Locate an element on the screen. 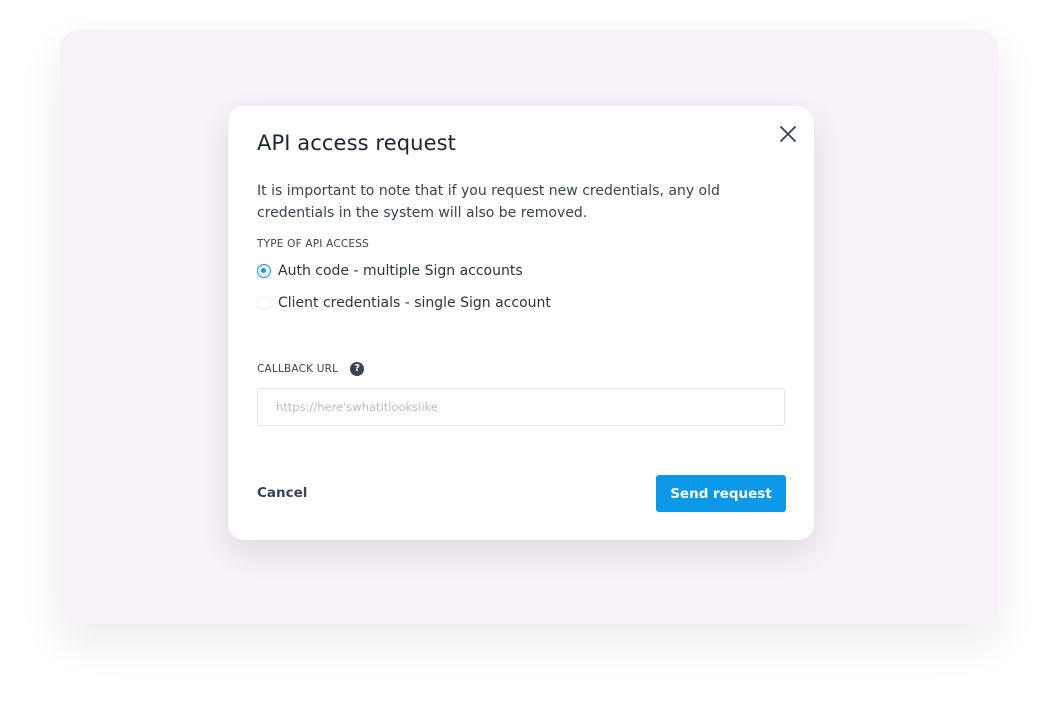 The width and height of the screenshot is (1058, 714). send-request-button: Send request is located at coordinates (721, 493).